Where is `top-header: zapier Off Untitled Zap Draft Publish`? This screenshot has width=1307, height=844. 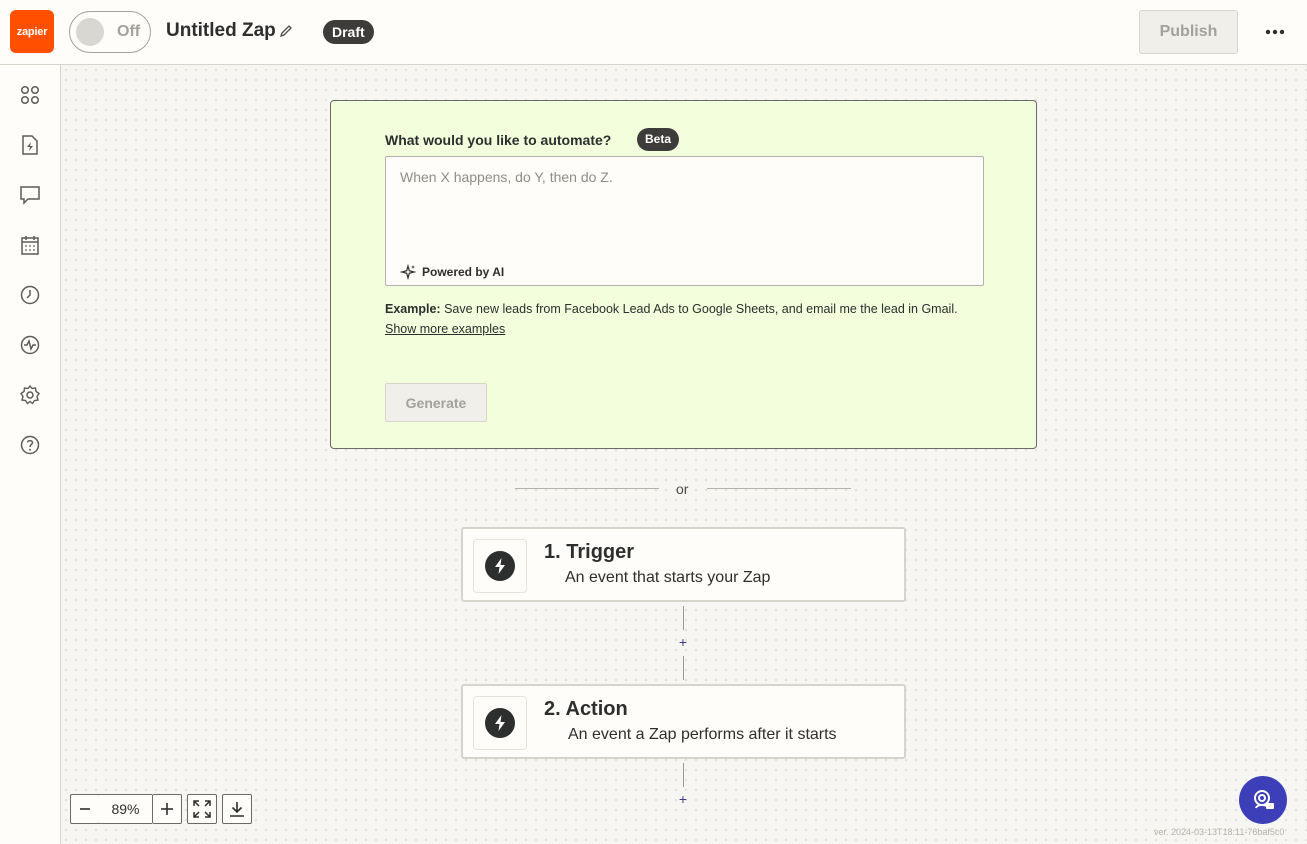 top-header: zapier Off Untitled Zap Draft Publish is located at coordinates (653, 32).